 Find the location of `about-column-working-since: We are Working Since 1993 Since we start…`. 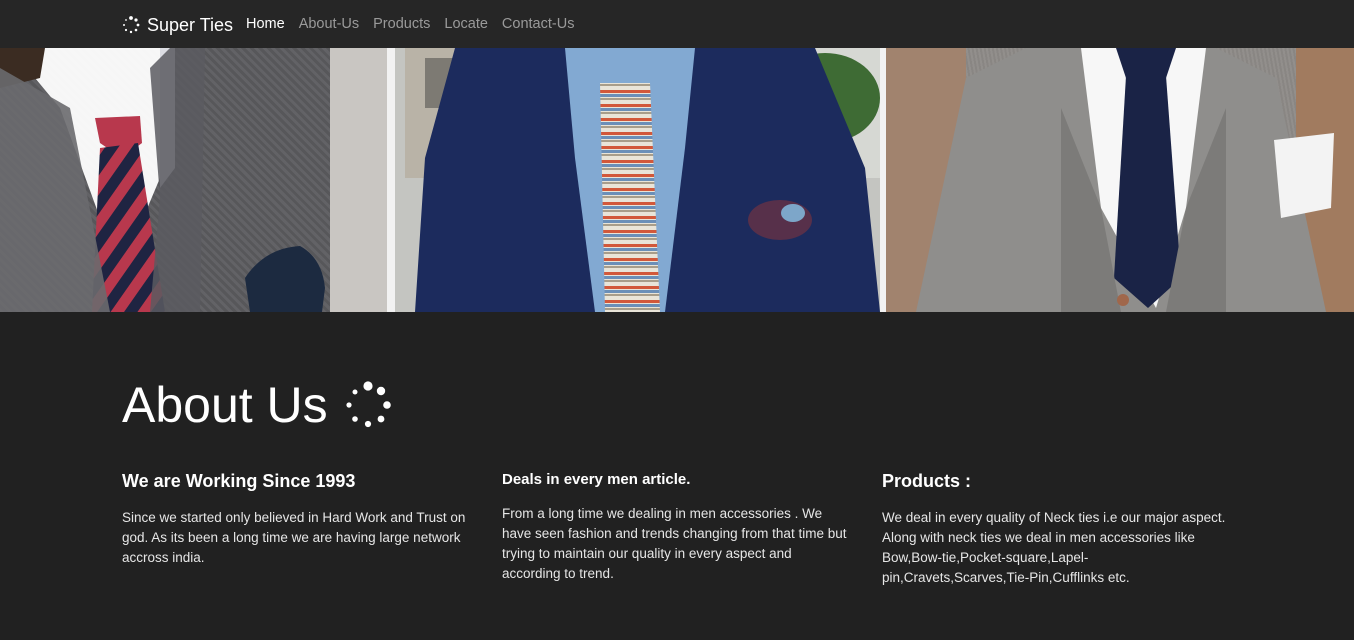

about-column-working-since: We are Working Since 1993 Since we start… is located at coordinates (294, 519).